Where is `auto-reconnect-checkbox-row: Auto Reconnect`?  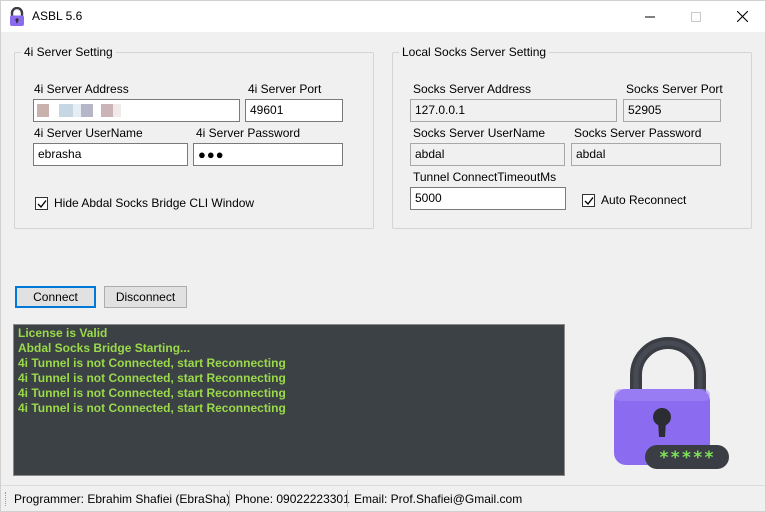 auto-reconnect-checkbox-row: Auto Reconnect is located at coordinates (634, 200).